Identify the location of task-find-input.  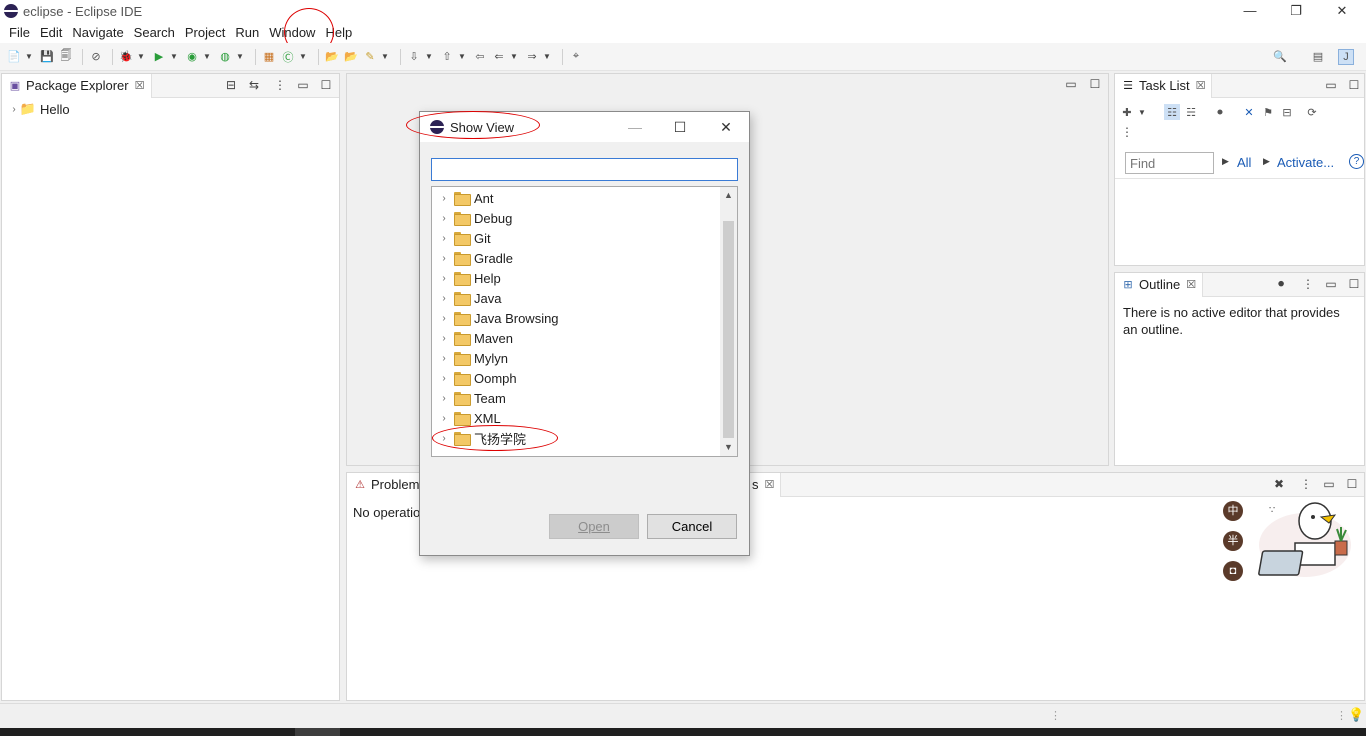
(1169, 163).